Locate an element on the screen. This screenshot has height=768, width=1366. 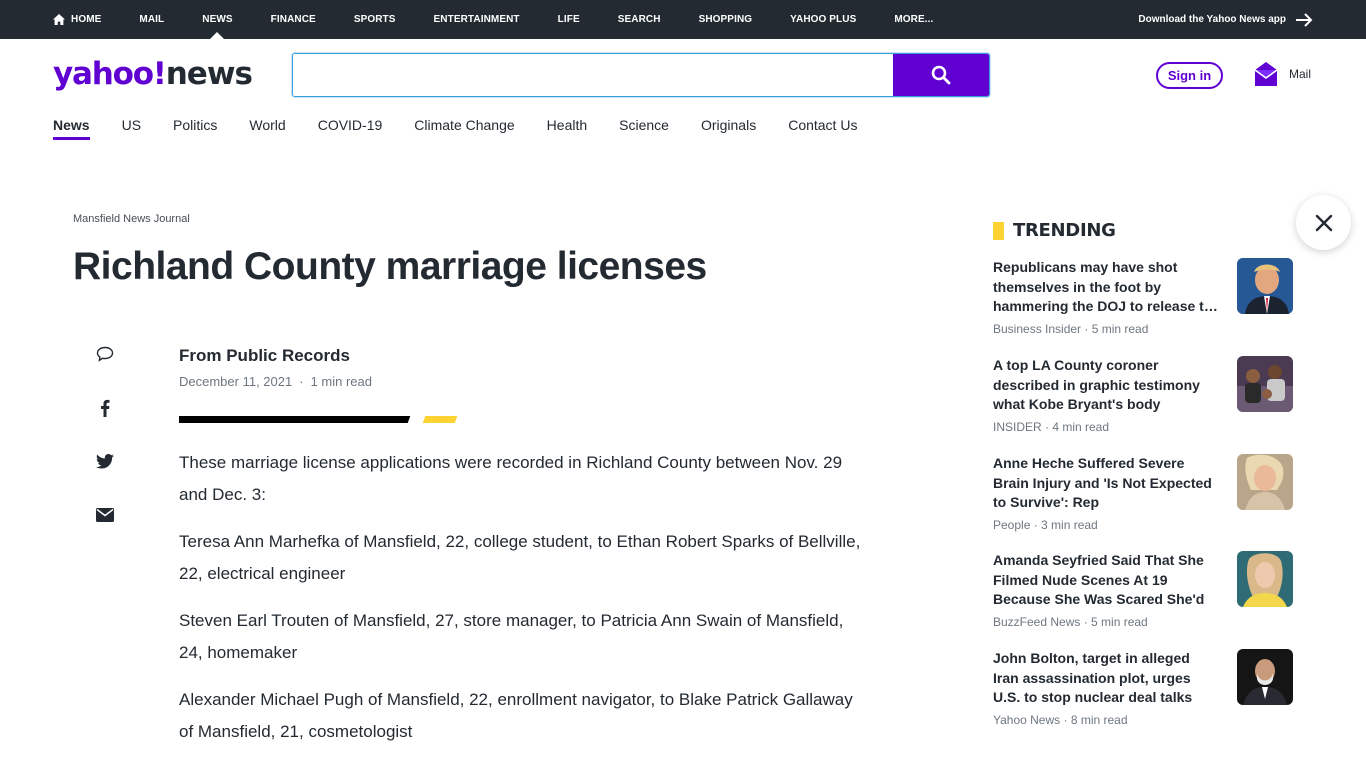
section-nav-science: Science is located at coordinates (644, 129).